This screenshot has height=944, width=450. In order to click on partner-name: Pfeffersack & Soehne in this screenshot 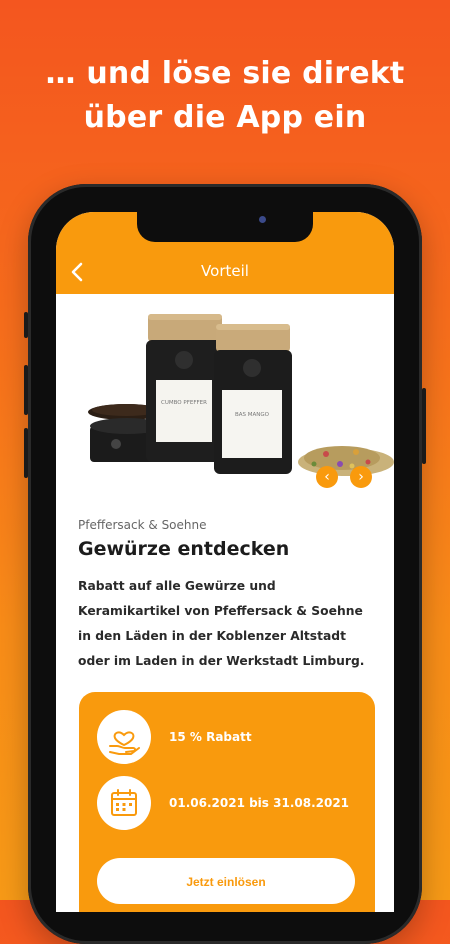, I will do `click(142, 525)`.